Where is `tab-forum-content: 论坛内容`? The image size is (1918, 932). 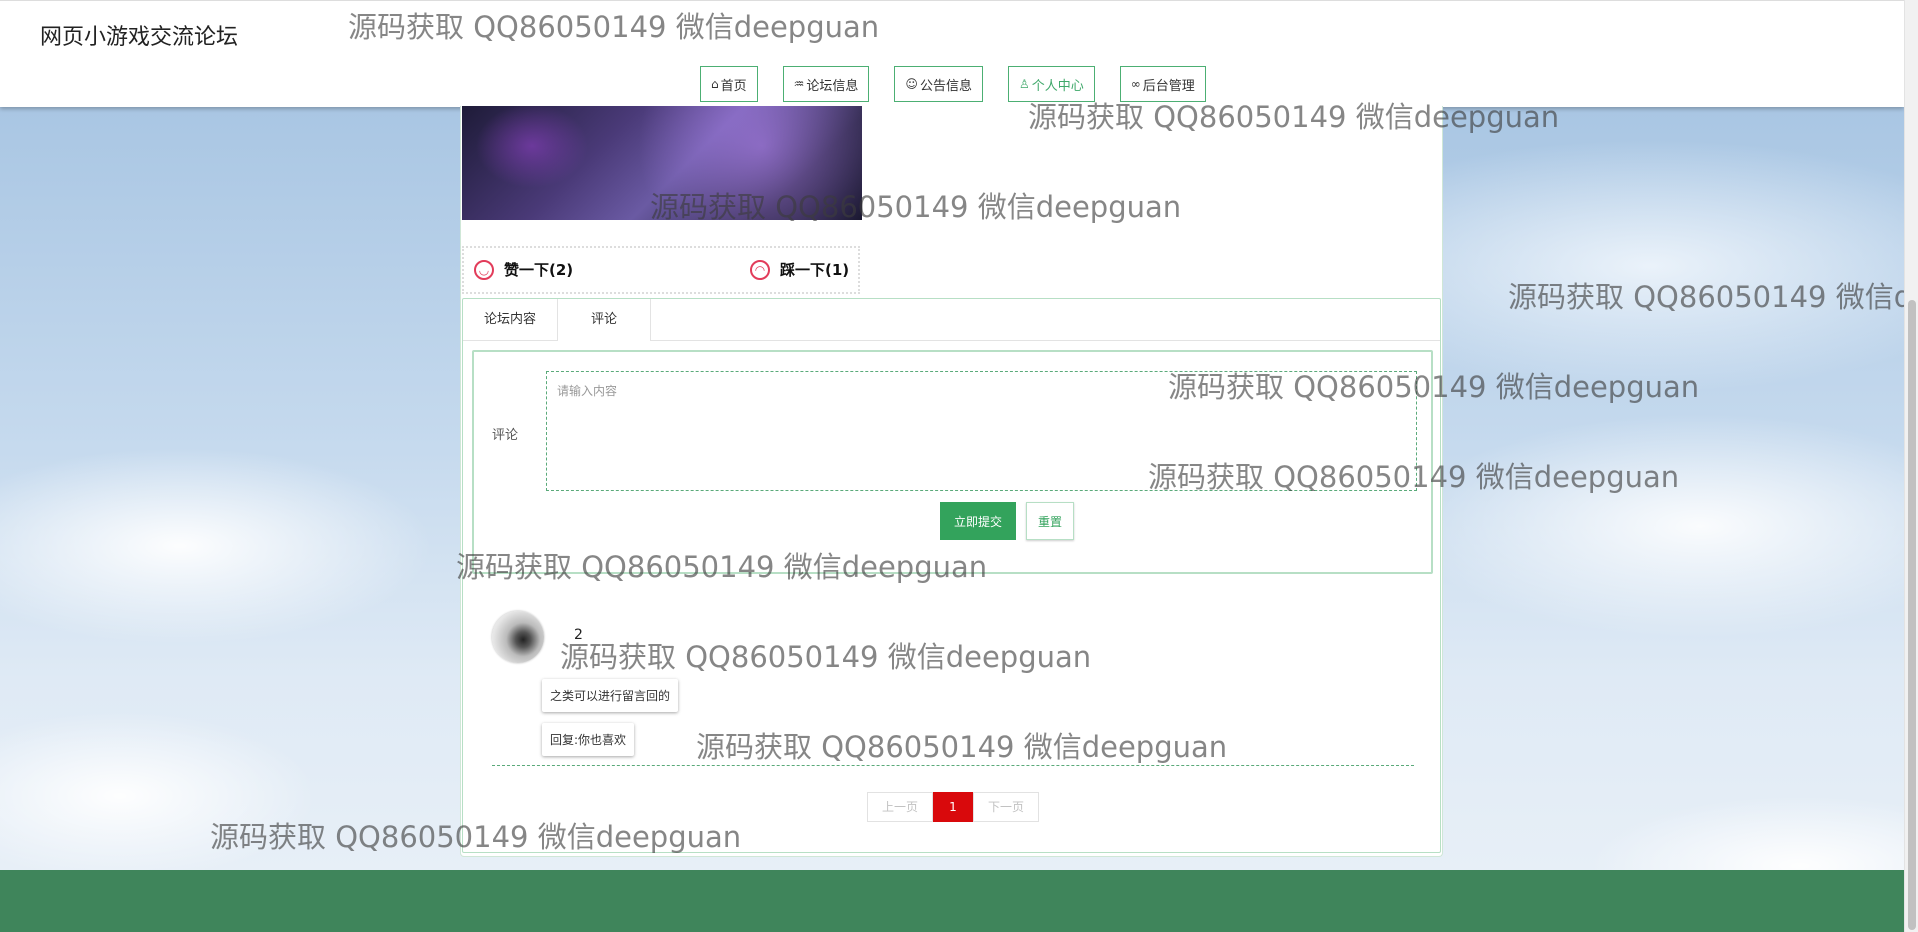 tab-forum-content: 论坛内容 is located at coordinates (510, 319).